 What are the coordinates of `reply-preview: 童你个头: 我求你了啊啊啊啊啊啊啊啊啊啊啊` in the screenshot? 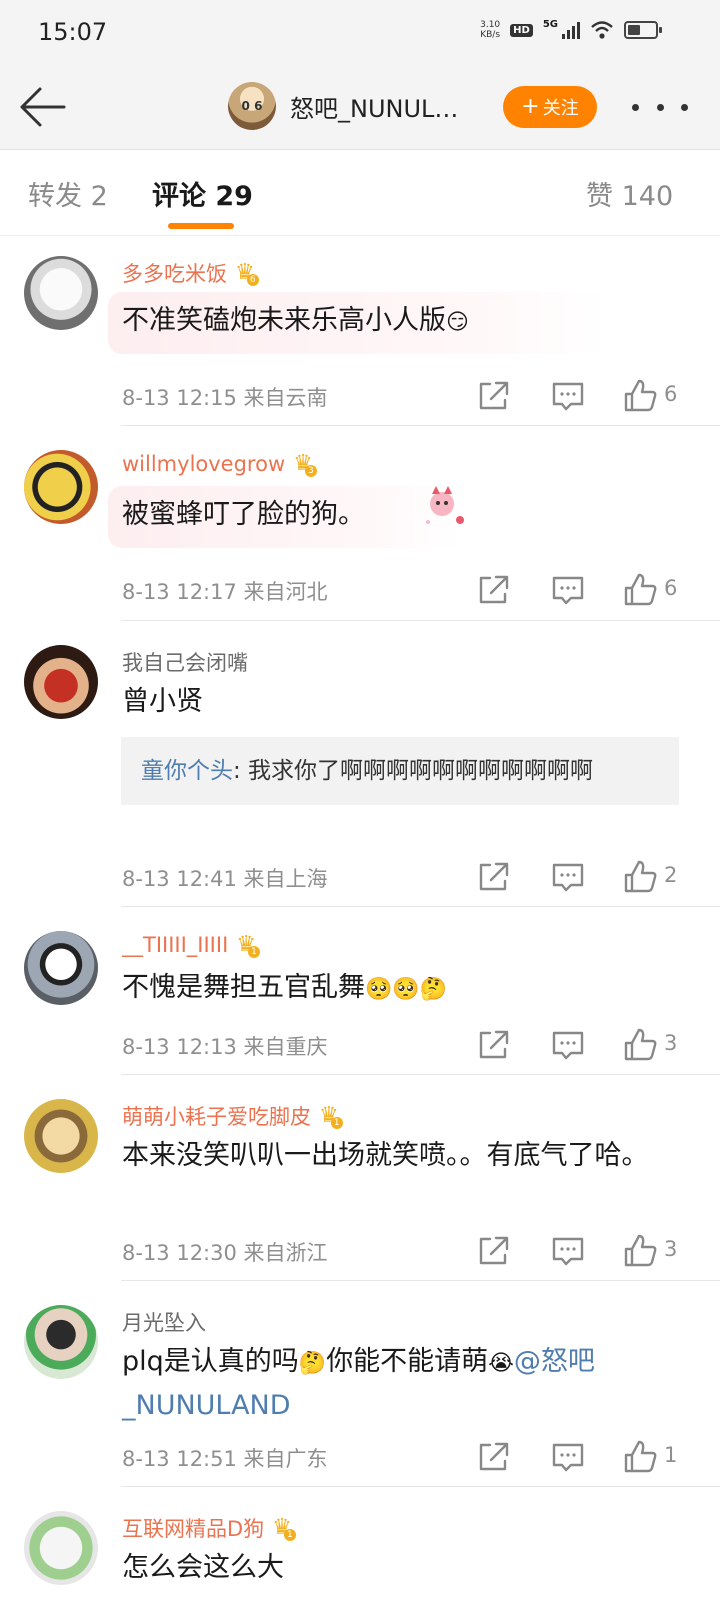 It's located at (400, 771).